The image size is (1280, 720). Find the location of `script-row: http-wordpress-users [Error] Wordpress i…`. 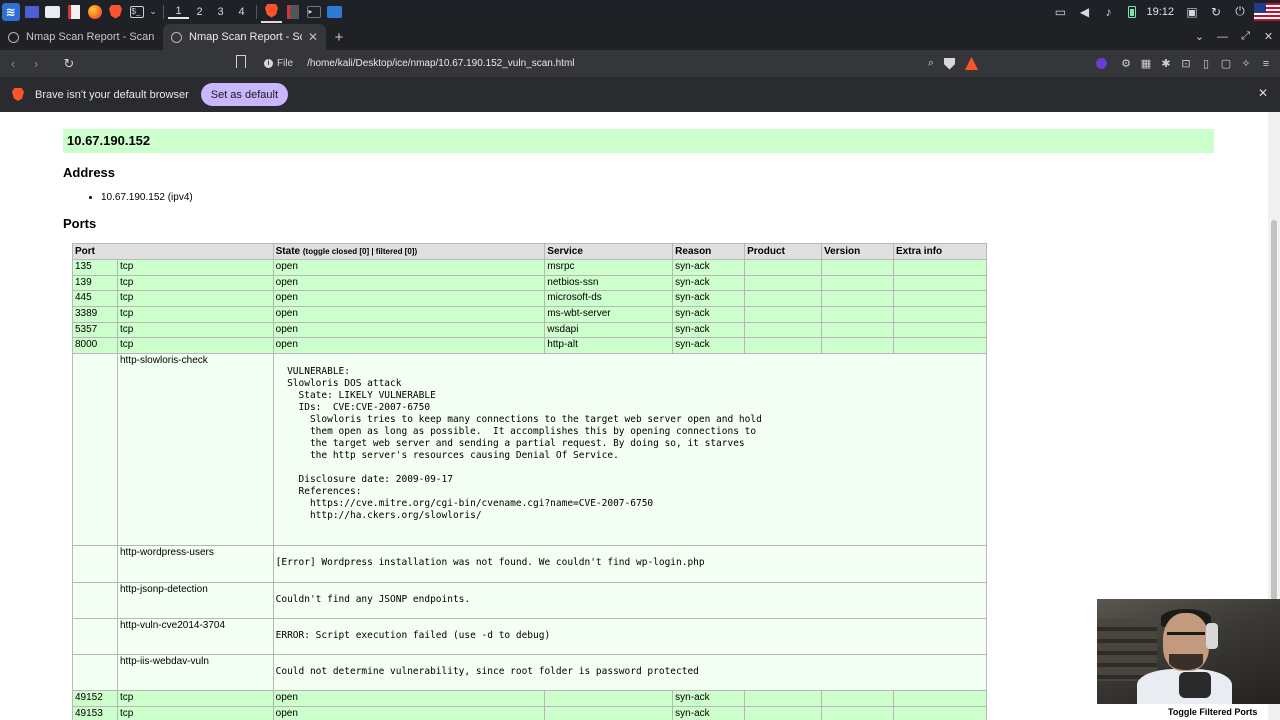

script-row: http-wordpress-users [Error] Wordpress i… is located at coordinates (530, 564).